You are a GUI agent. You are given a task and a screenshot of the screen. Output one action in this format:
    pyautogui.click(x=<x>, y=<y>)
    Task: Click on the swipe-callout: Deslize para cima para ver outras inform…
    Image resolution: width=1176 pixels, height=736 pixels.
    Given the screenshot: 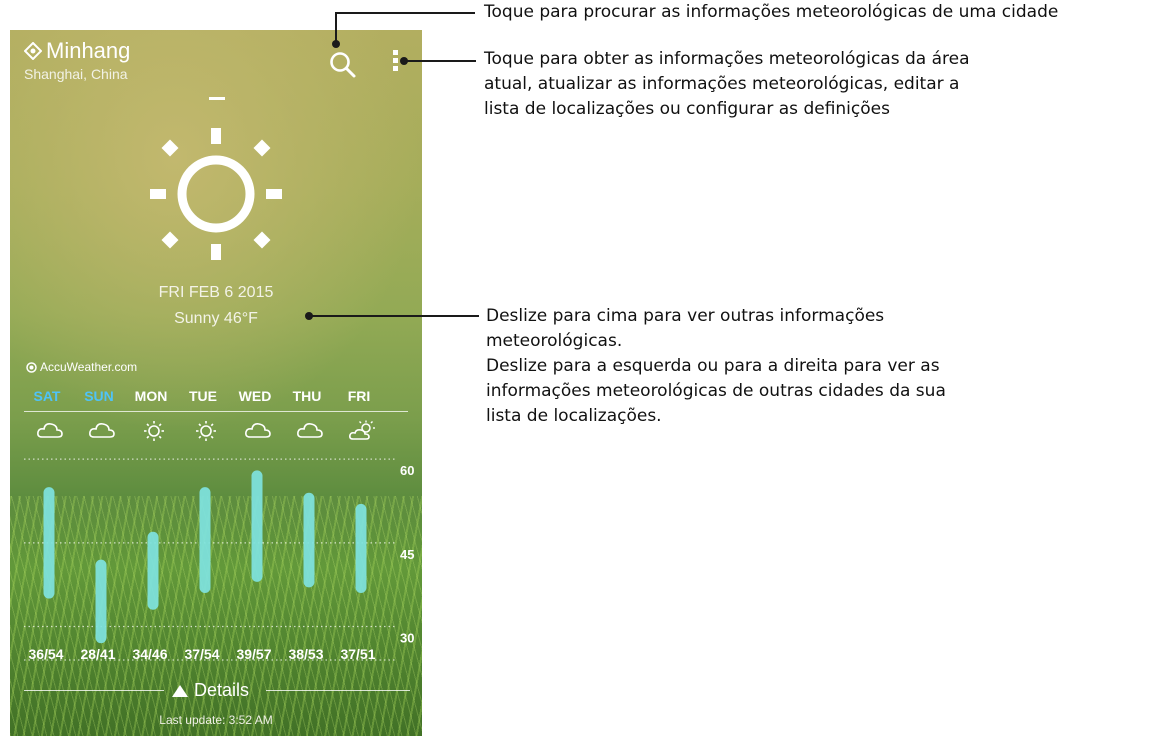 What is the action you would take?
    pyautogui.click(x=716, y=366)
    